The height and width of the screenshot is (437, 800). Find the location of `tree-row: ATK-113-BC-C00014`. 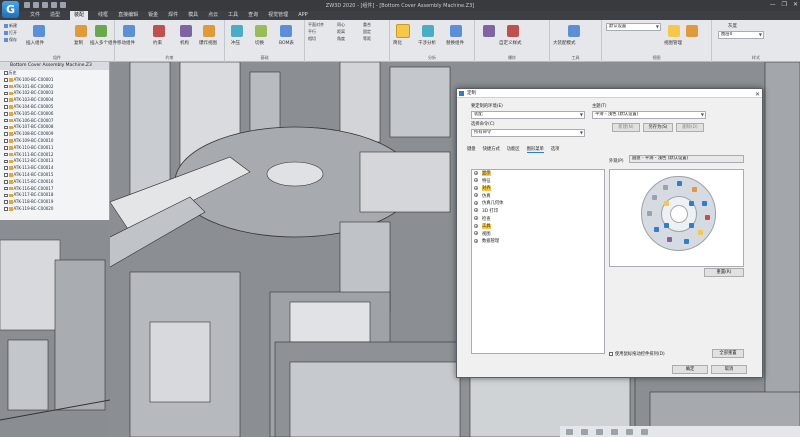

tree-row: ATK-113-BC-C00014 is located at coordinates (54, 168).